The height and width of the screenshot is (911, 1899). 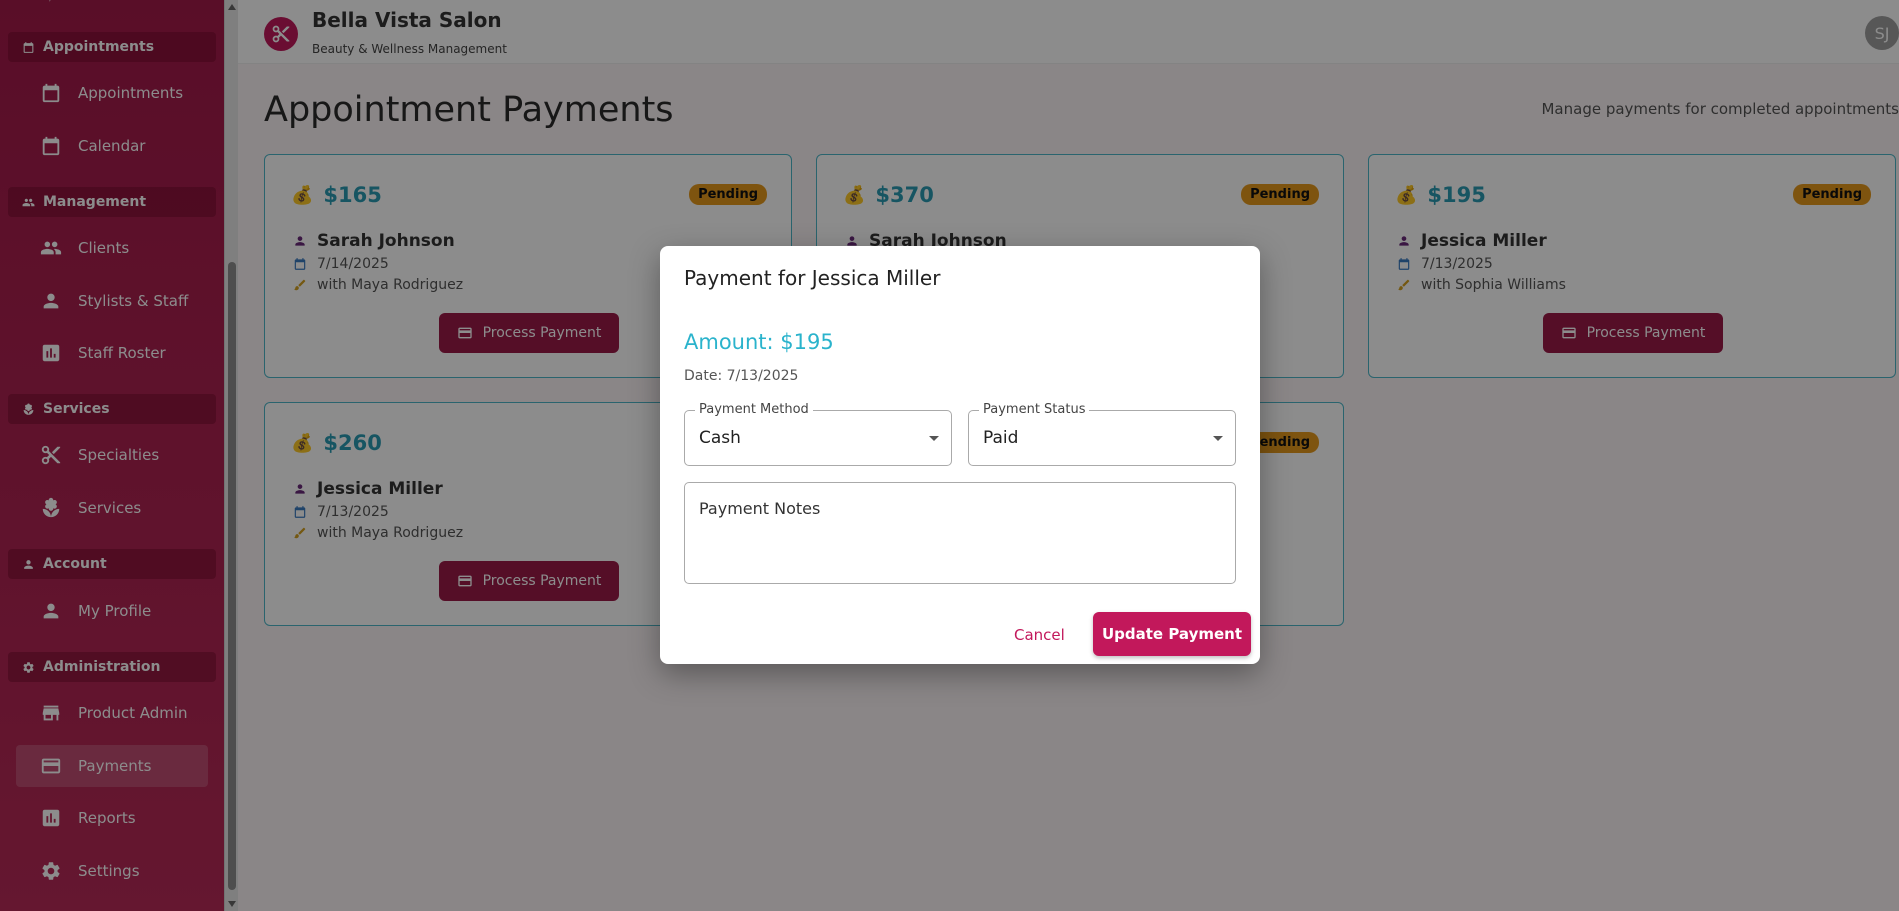 What do you see at coordinates (1172, 634) in the screenshot?
I see `update-payment-button: Update Payment` at bounding box center [1172, 634].